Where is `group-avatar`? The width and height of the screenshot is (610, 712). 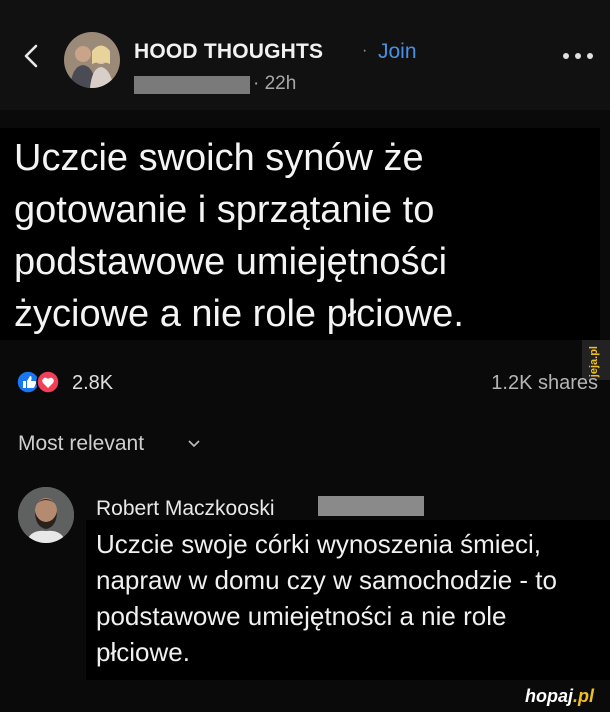 group-avatar is located at coordinates (92, 60).